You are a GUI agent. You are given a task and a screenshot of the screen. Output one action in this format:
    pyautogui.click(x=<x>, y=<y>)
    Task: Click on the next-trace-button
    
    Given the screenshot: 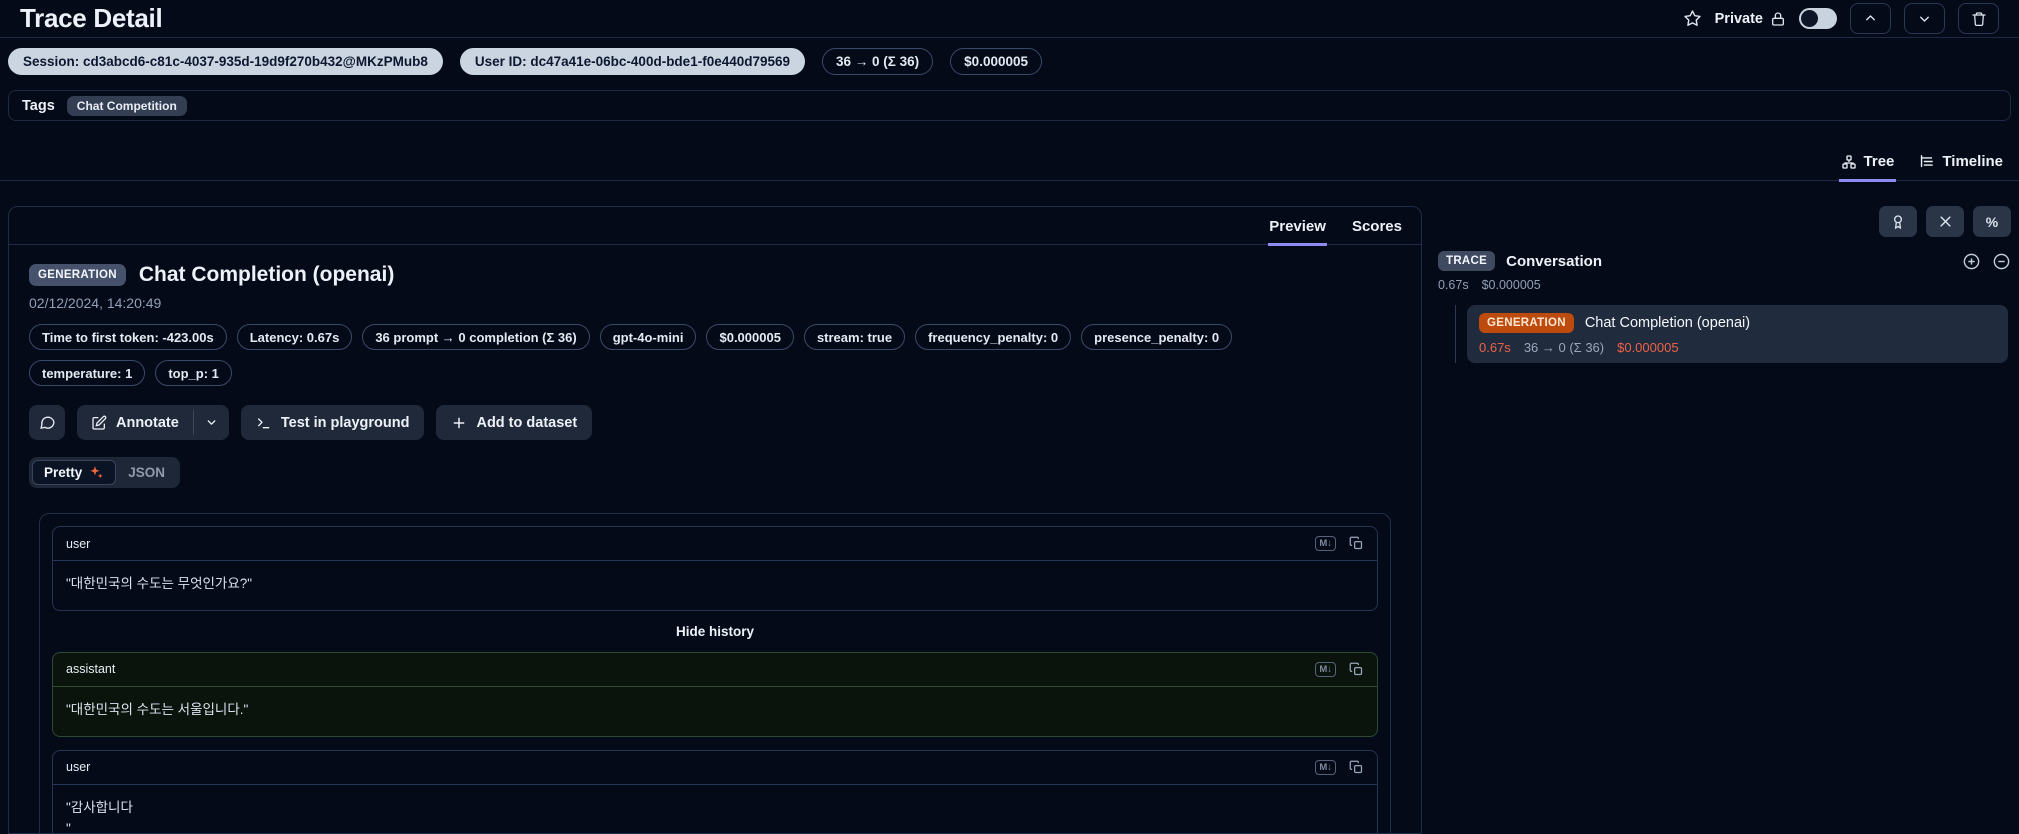 What is the action you would take?
    pyautogui.click(x=1924, y=18)
    